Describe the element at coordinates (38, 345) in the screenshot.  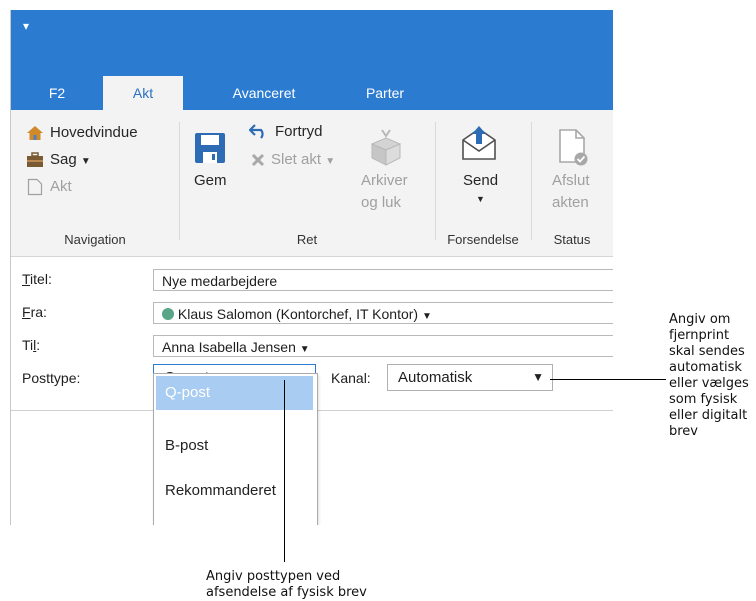
I see `til-label-text: :` at that location.